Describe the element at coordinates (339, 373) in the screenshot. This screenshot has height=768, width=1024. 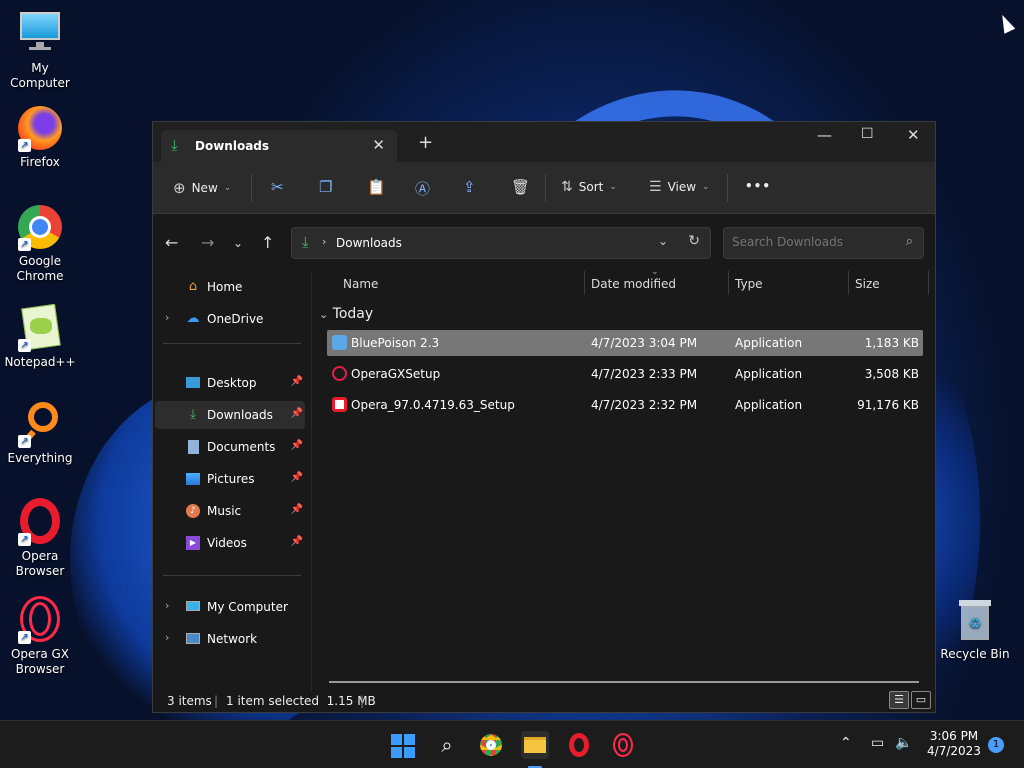
I see `opera-gx-setup-icon` at that location.